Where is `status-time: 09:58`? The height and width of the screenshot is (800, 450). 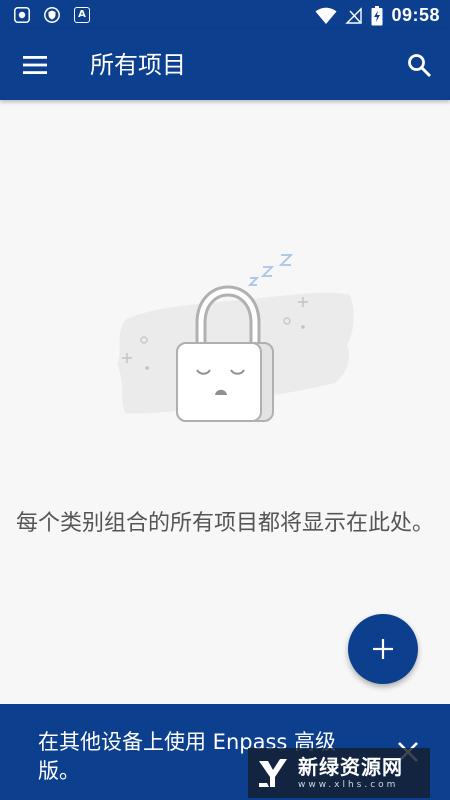
status-time: 09:58 is located at coordinates (415, 15).